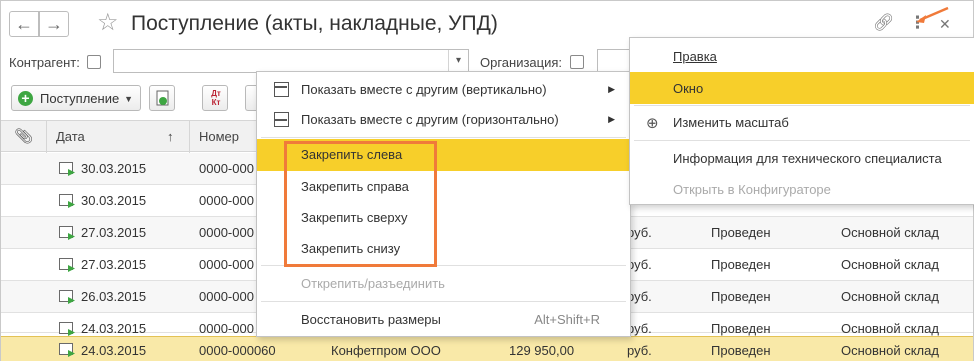 The width and height of the screenshot is (974, 361). I want to click on chevron-down-icon: ▼, so click(128, 99).